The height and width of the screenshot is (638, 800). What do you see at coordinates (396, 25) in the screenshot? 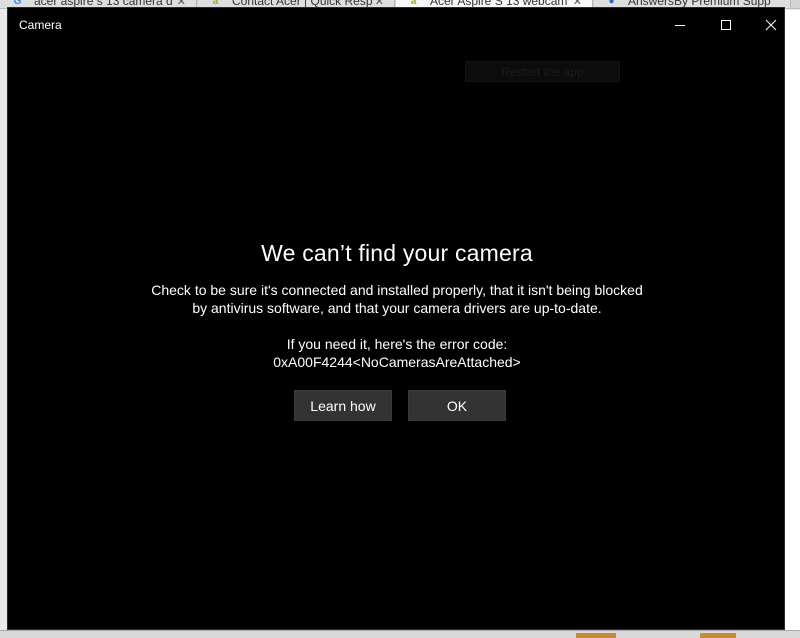
I see `title-bar: Camera` at bounding box center [396, 25].